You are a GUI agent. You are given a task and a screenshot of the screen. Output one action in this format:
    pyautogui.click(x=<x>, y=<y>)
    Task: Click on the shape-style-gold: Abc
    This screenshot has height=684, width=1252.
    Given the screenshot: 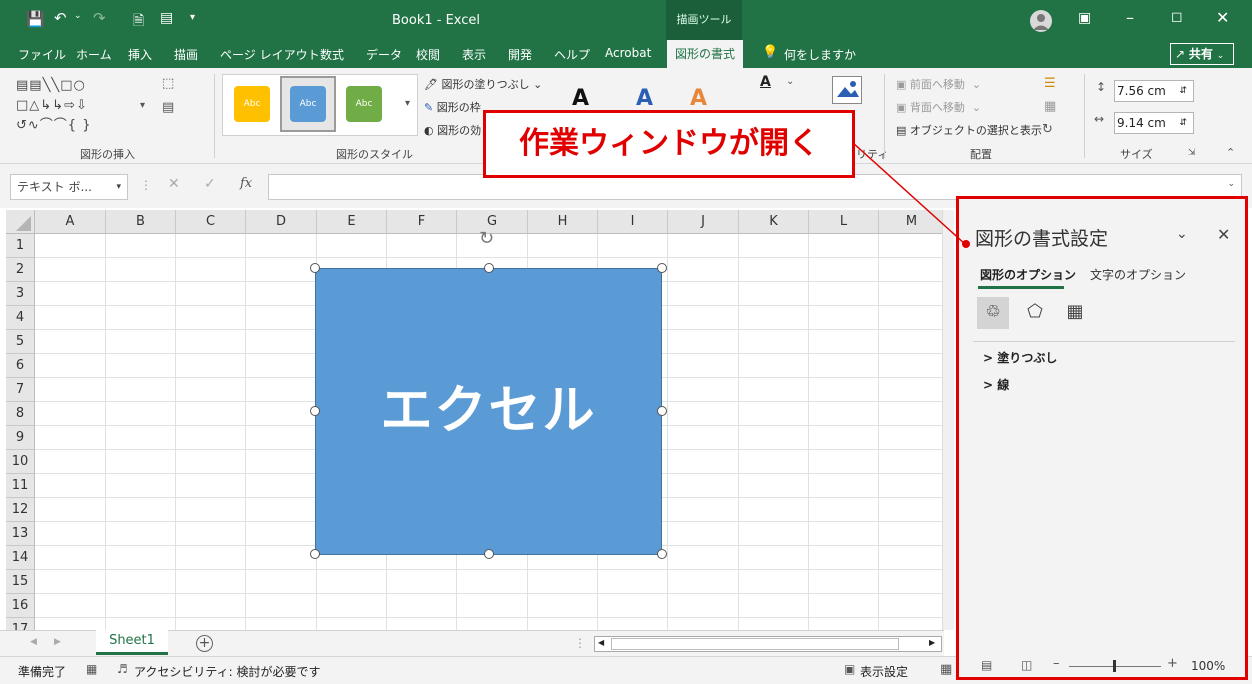 What is the action you would take?
    pyautogui.click(x=252, y=104)
    